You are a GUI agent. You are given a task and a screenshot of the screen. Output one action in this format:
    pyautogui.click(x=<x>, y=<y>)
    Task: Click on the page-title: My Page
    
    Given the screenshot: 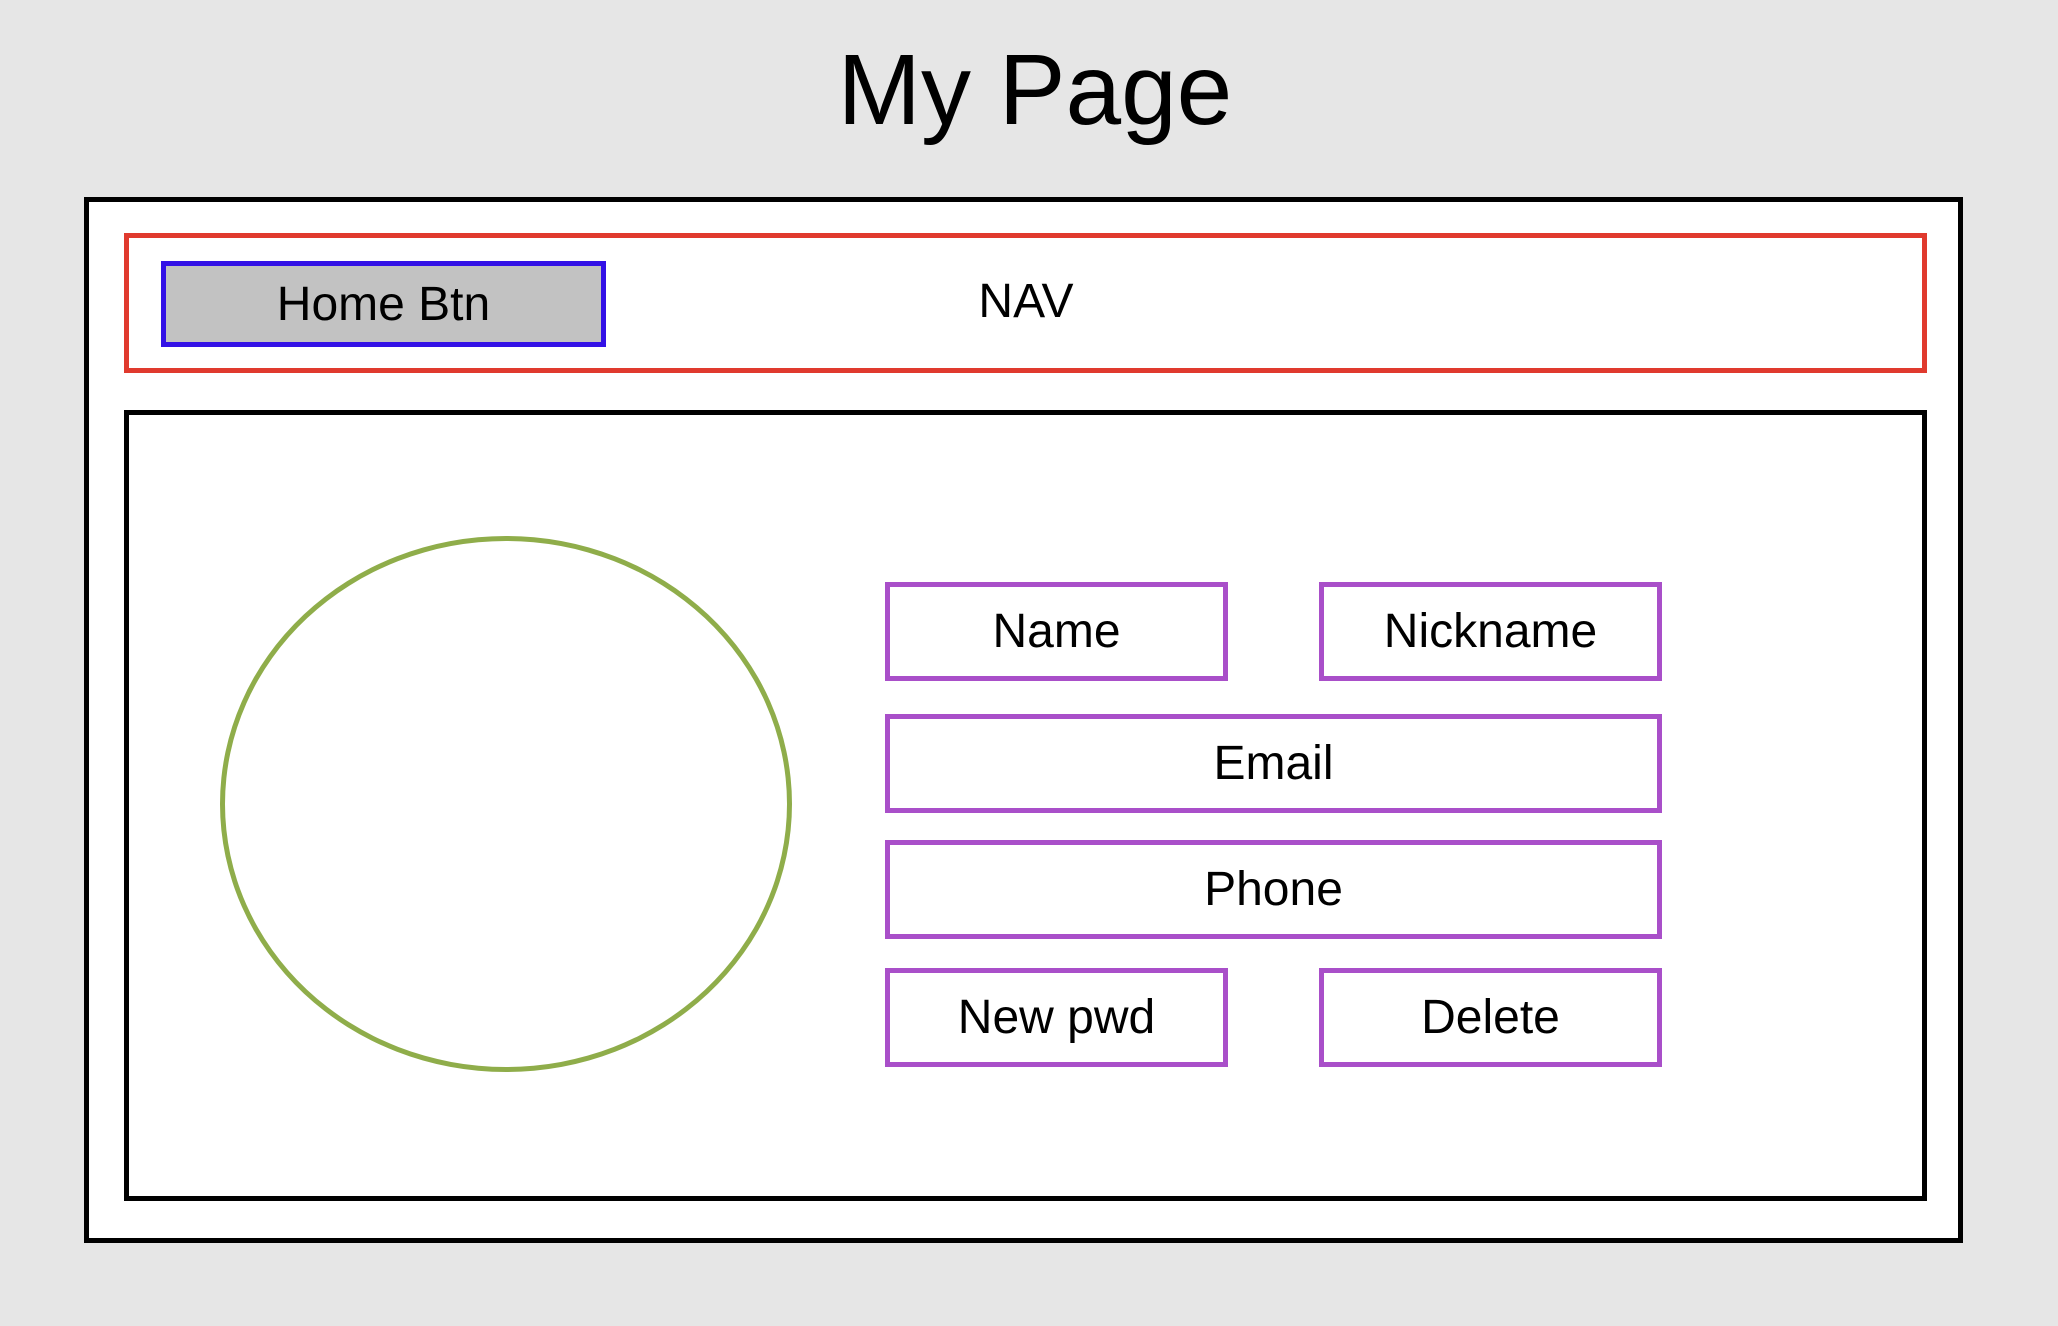 What is the action you would take?
    pyautogui.click(x=1035, y=90)
    